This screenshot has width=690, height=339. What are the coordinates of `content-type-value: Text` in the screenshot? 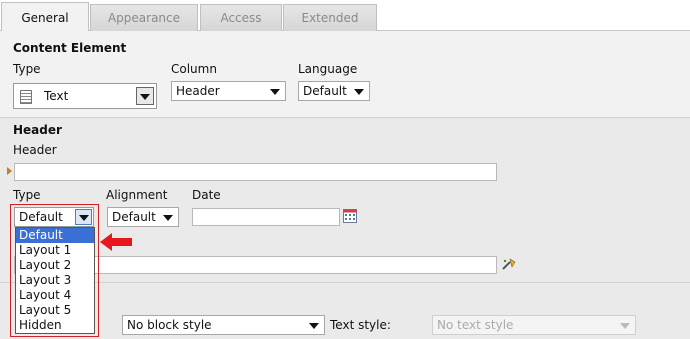 It's located at (56, 96).